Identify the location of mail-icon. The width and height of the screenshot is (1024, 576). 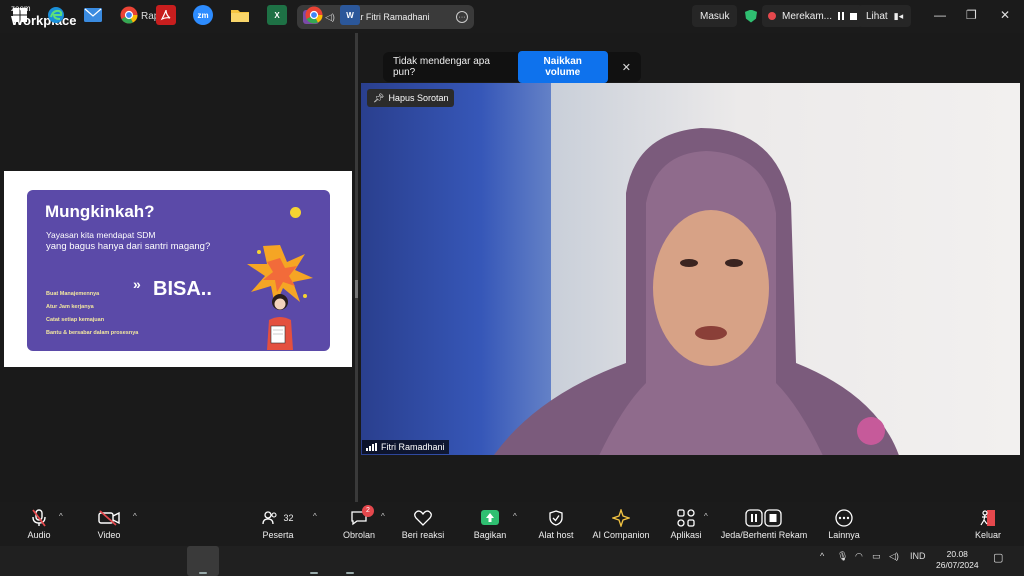
(93, 15).